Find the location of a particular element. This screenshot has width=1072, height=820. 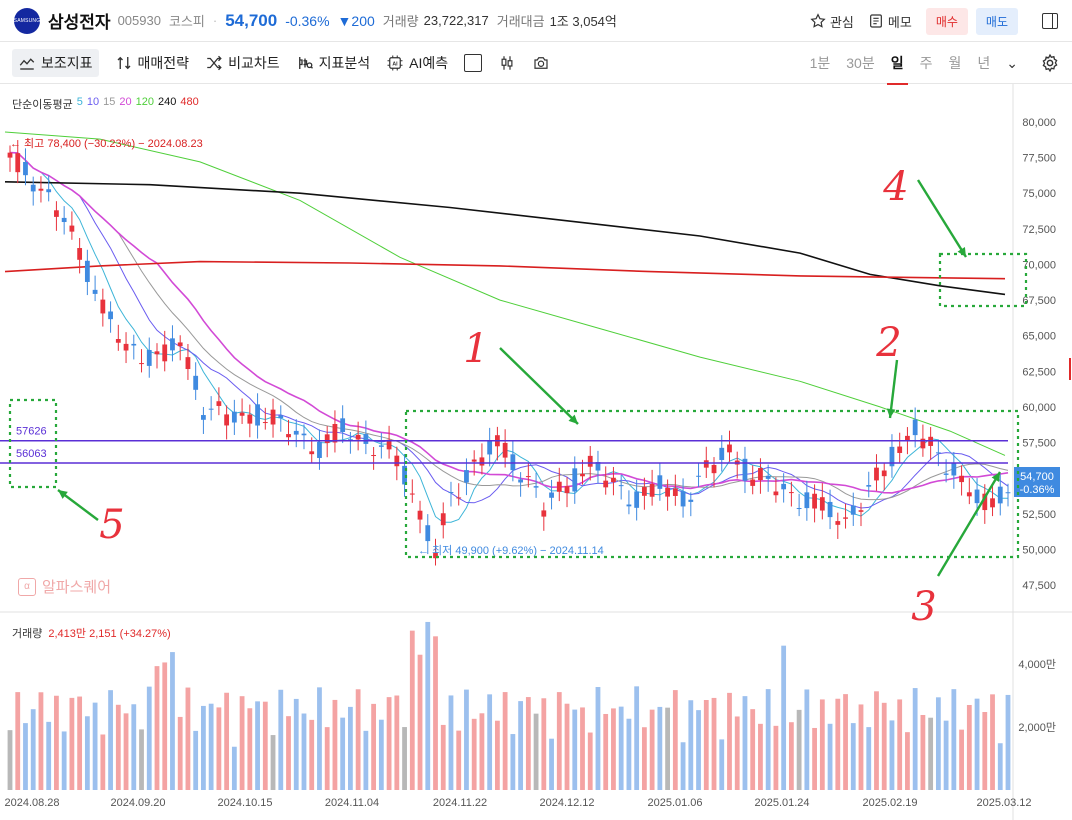

ma-legend: 단순이동평균 5 10 15 20 120 240 480 is located at coordinates (105, 104).